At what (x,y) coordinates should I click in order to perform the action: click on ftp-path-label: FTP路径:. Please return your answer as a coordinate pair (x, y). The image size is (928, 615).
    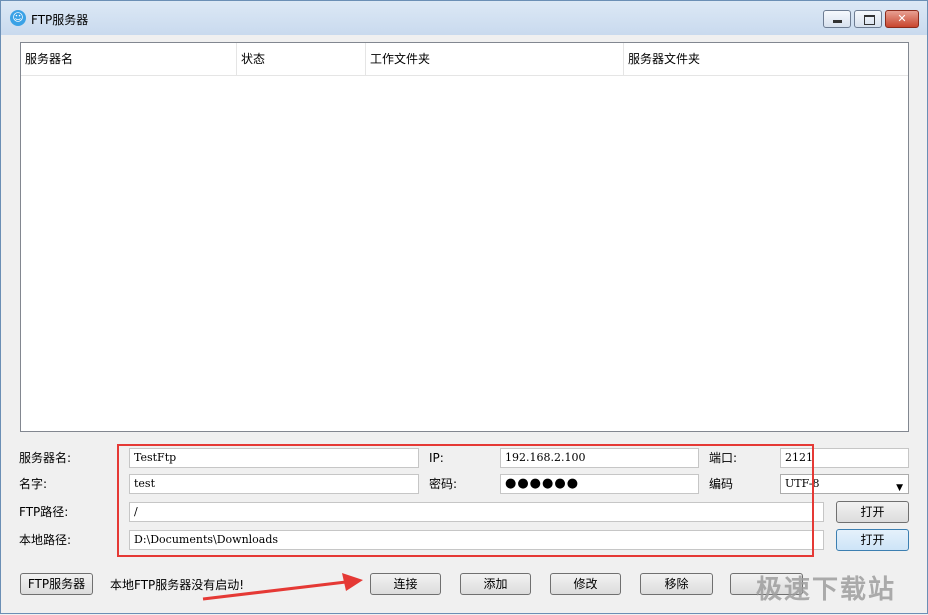
    Looking at the image, I should click on (44, 512).